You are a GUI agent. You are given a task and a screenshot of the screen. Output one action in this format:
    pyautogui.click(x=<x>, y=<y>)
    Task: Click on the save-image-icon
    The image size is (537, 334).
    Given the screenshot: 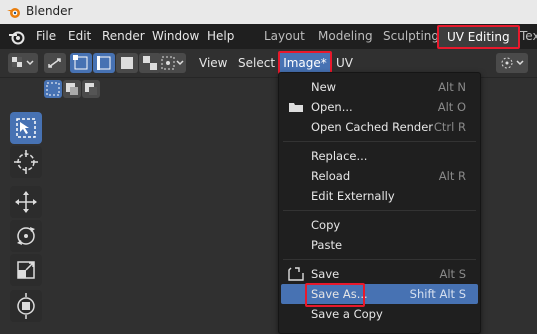 What is the action you would take?
    pyautogui.click(x=296, y=274)
    